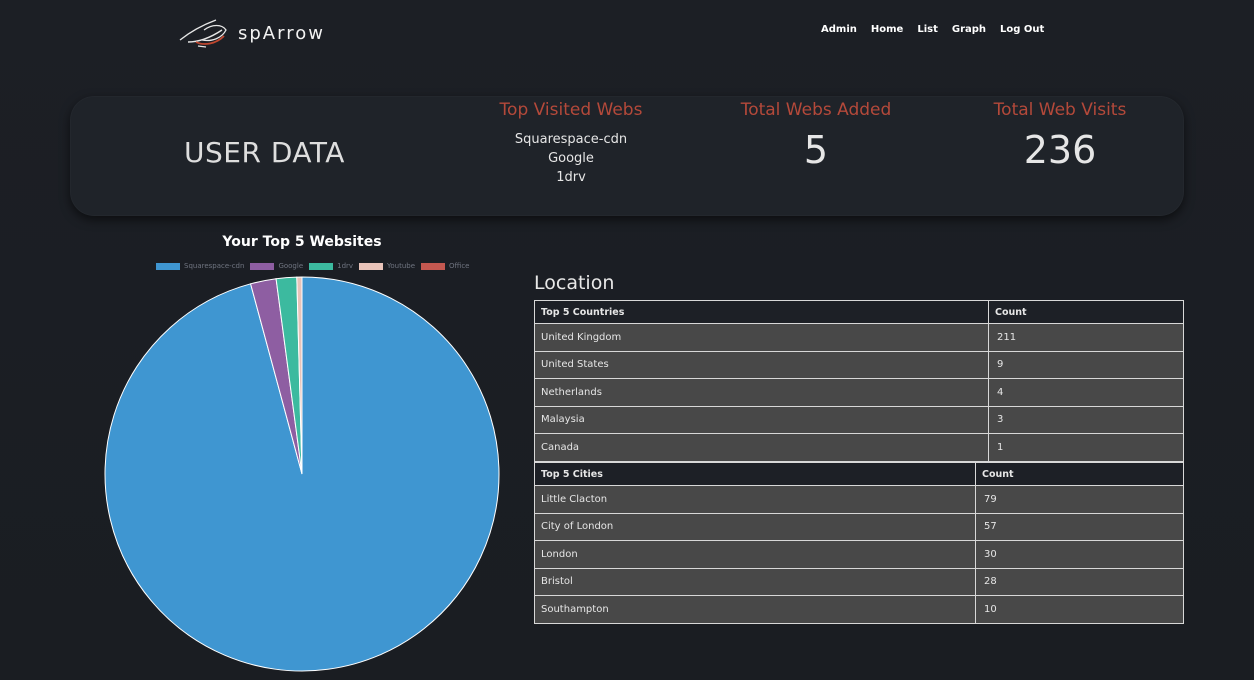 Image resolution: width=1254 pixels, height=680 pixels. I want to click on table-cell-count: 3, so click(1086, 419).